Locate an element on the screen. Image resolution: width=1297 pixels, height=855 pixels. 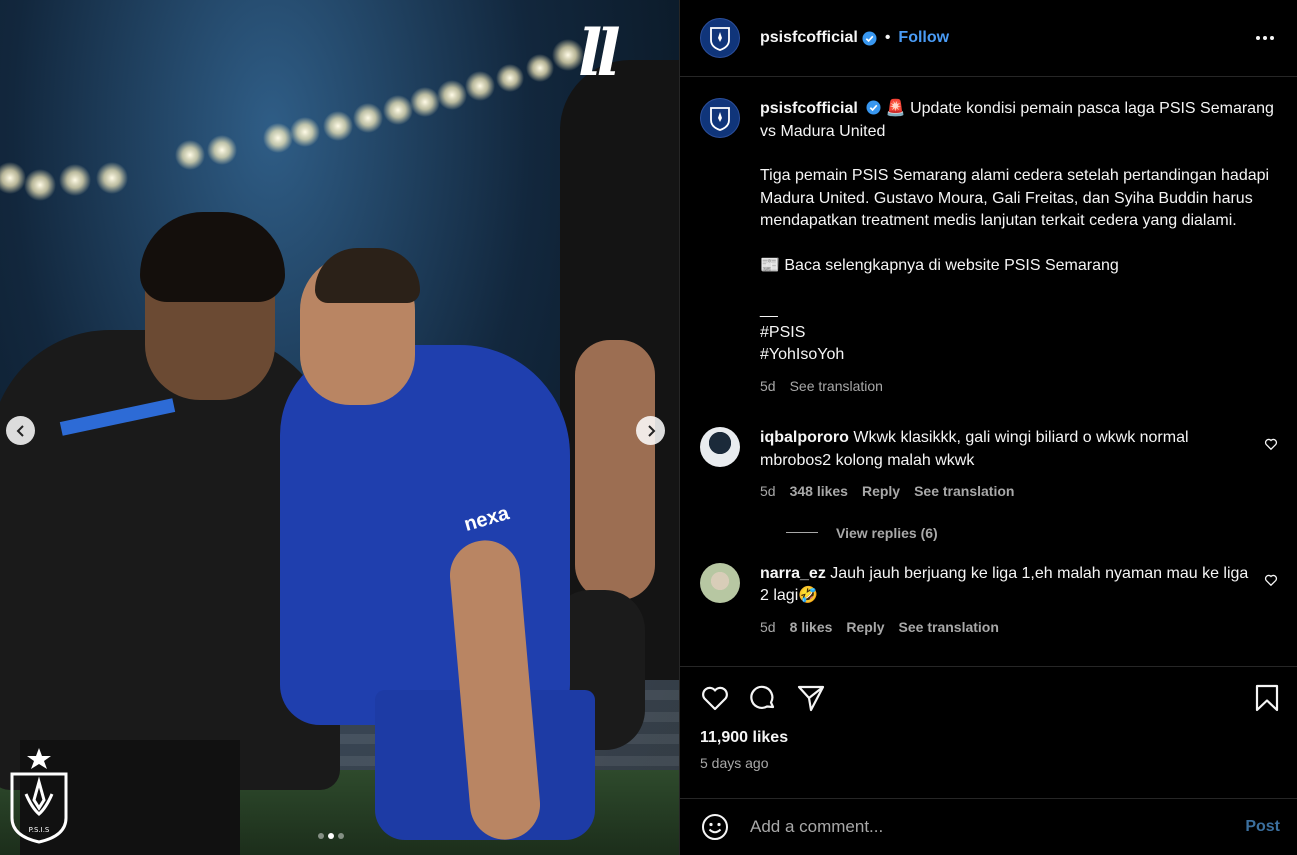
post-comment-button: Post is located at coordinates (1262, 827).